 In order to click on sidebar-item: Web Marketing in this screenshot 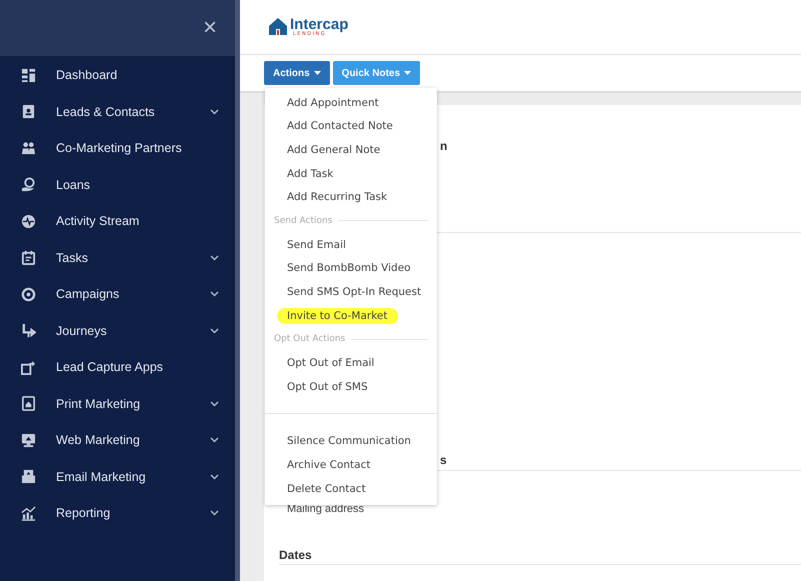, I will do `click(117, 440)`.